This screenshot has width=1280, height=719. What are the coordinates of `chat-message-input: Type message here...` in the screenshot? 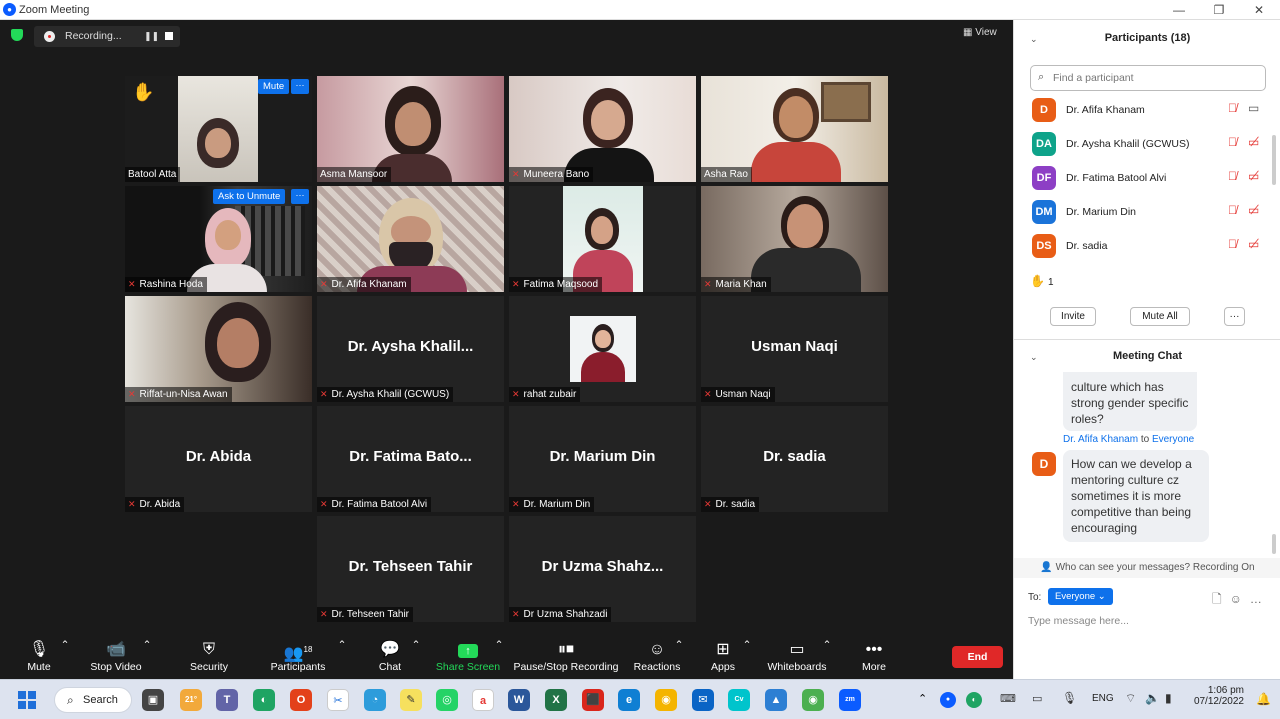 It's located at (1078, 621).